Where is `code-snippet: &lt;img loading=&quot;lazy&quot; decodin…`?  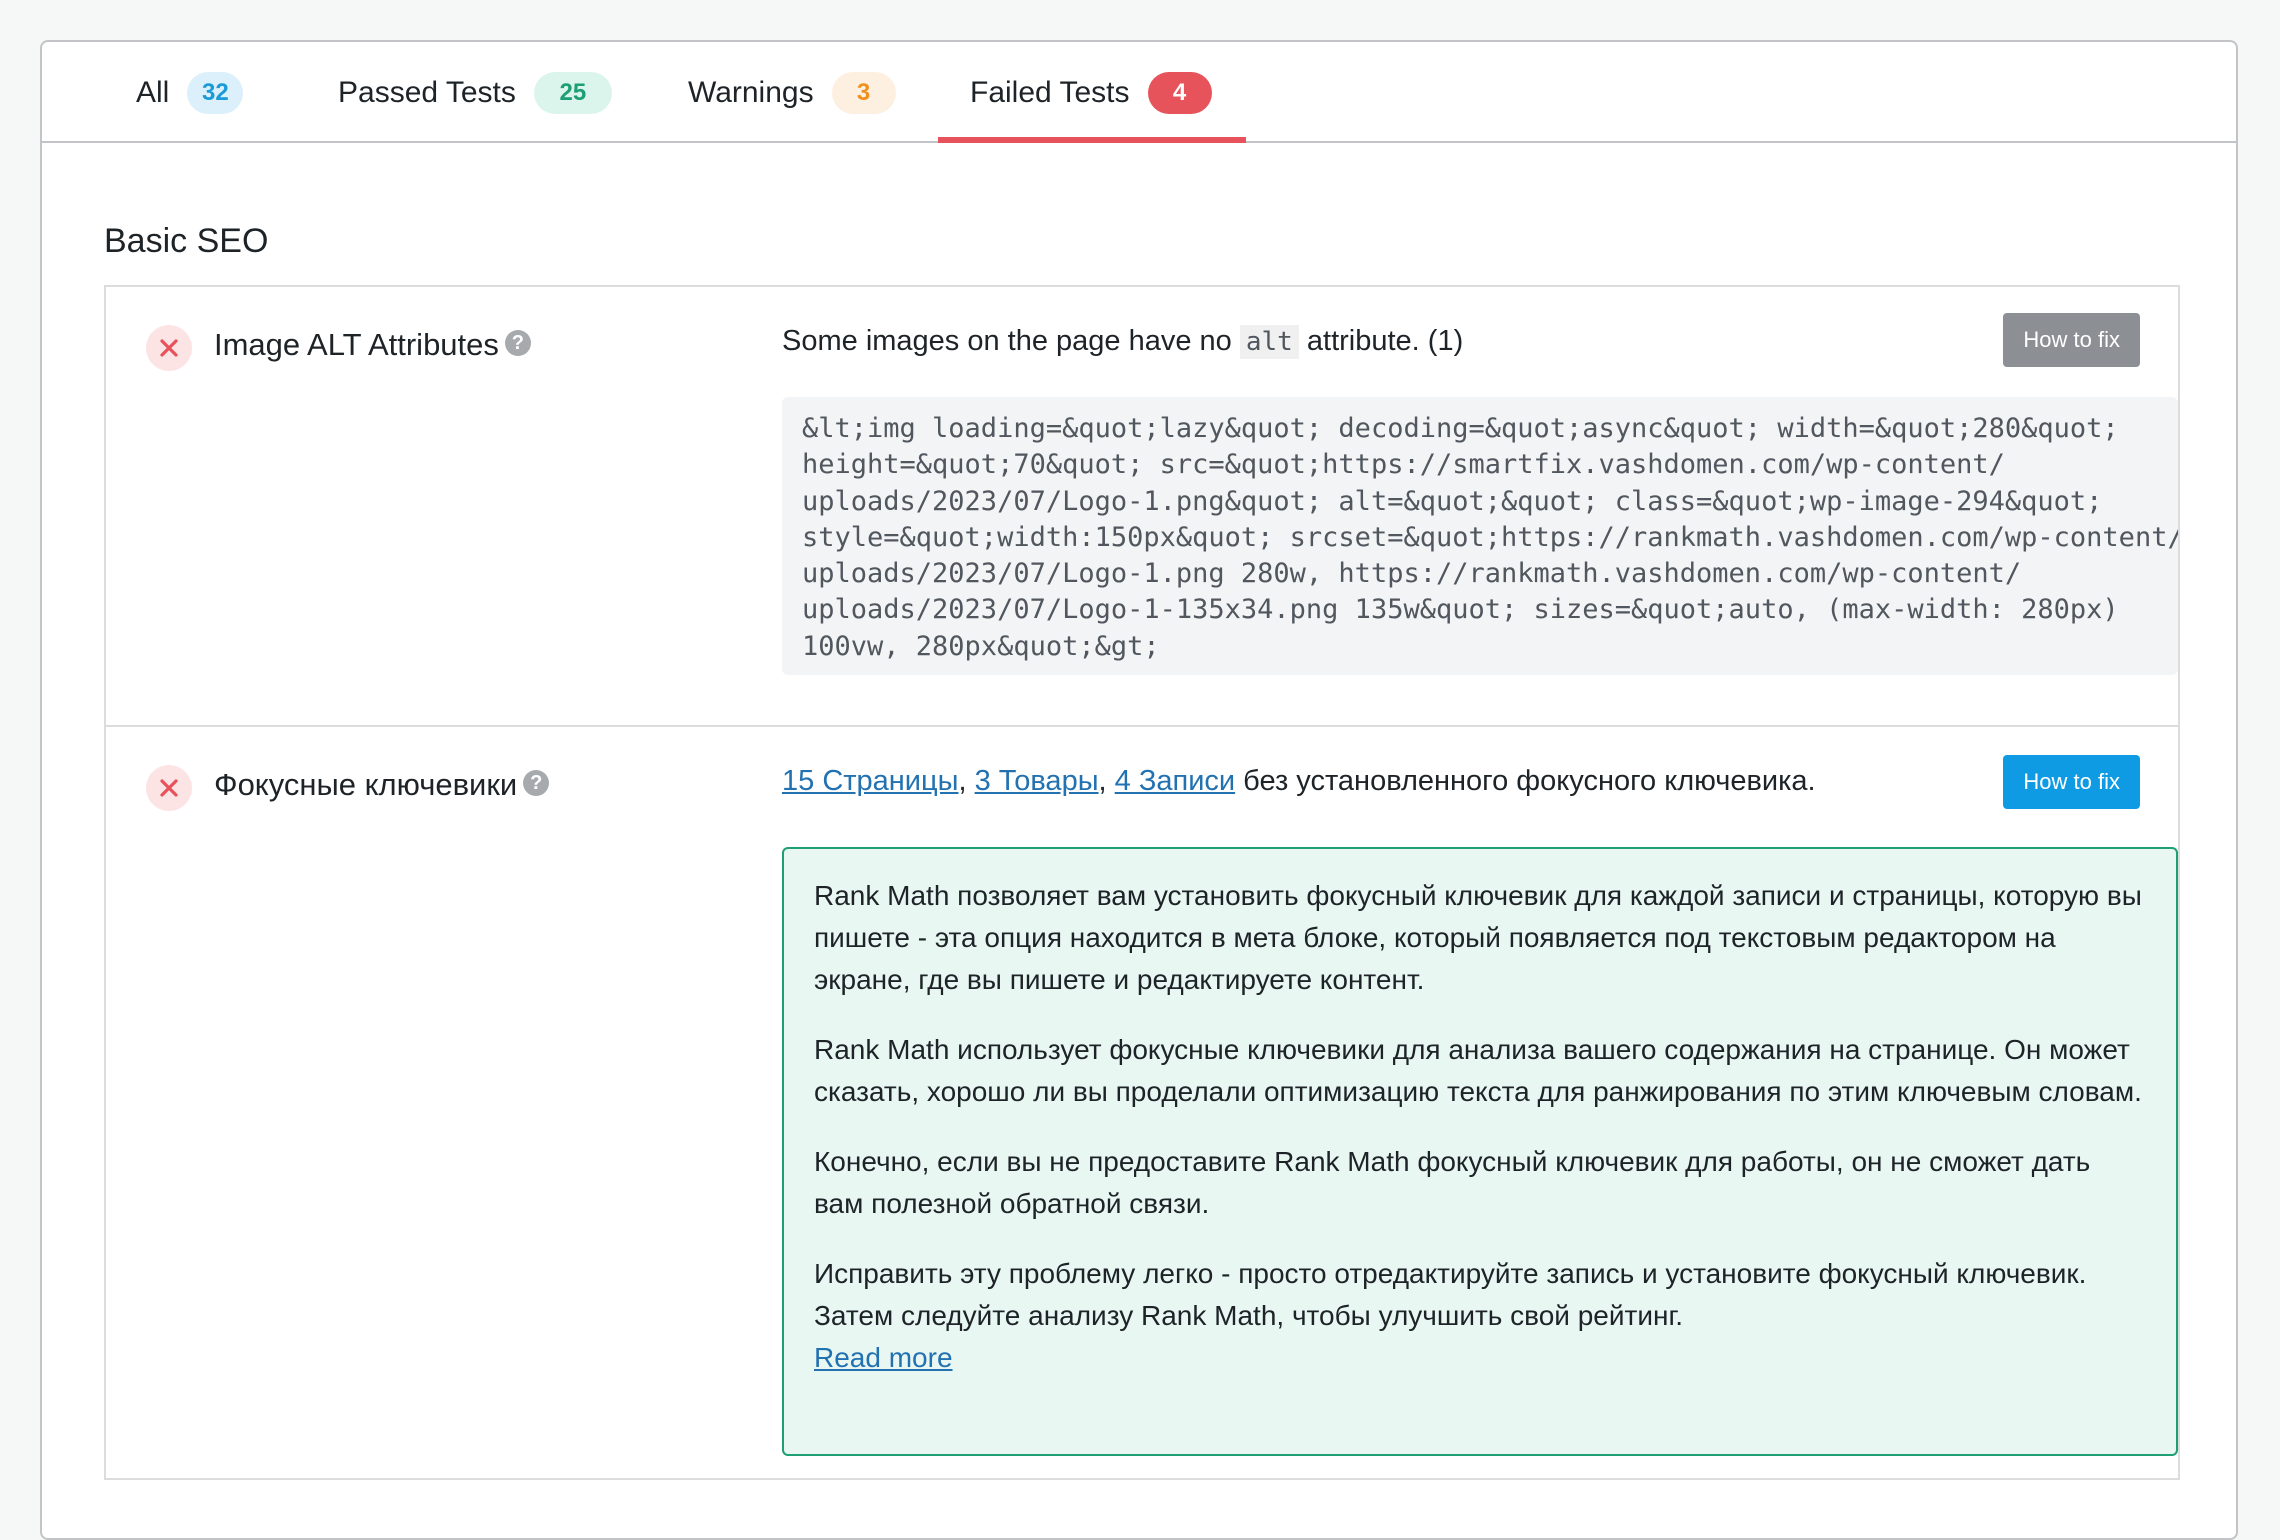
code-snippet: &lt;img loading=&quot;lazy&quot; decodin… is located at coordinates (1480, 536).